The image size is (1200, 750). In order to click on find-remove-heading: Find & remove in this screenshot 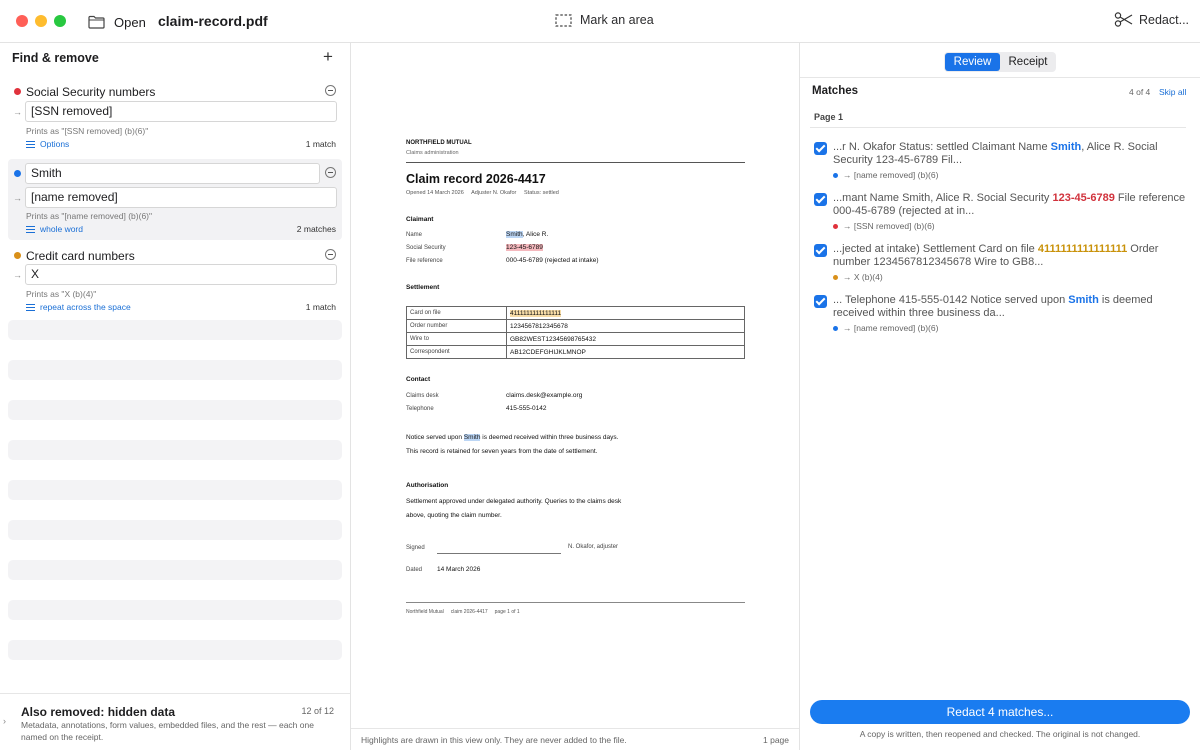, I will do `click(55, 58)`.